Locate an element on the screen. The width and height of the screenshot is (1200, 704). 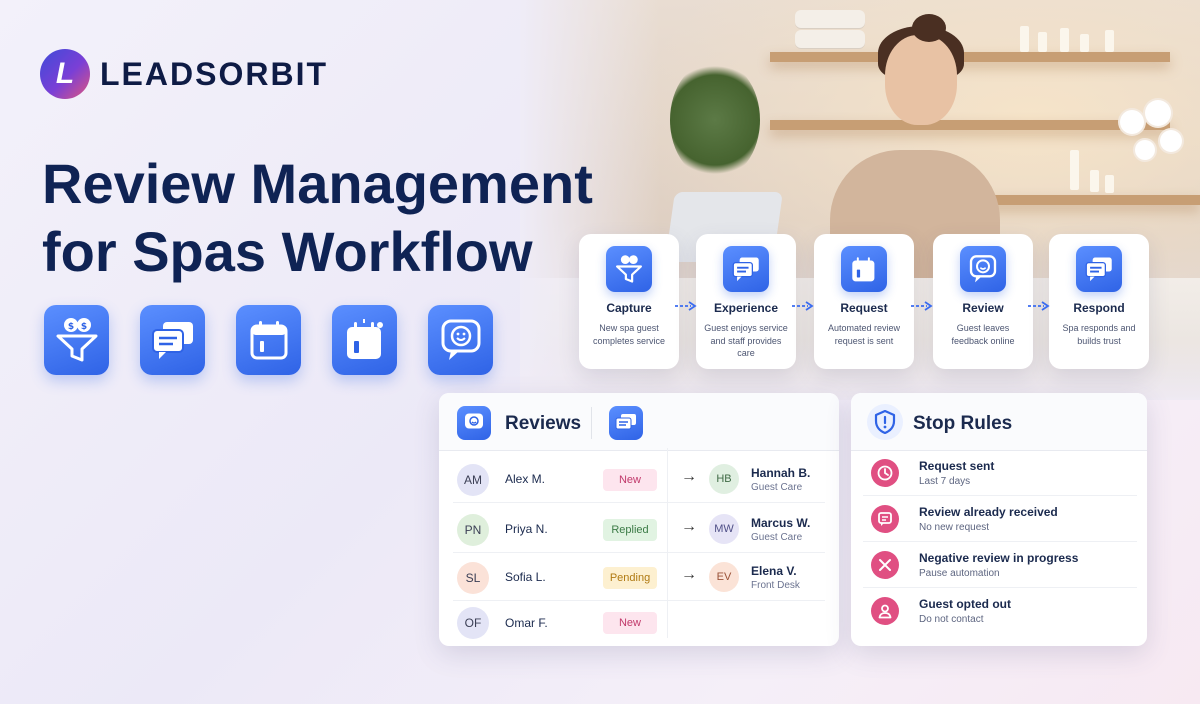
rule-title: Review already received is located at coordinates (988, 512).